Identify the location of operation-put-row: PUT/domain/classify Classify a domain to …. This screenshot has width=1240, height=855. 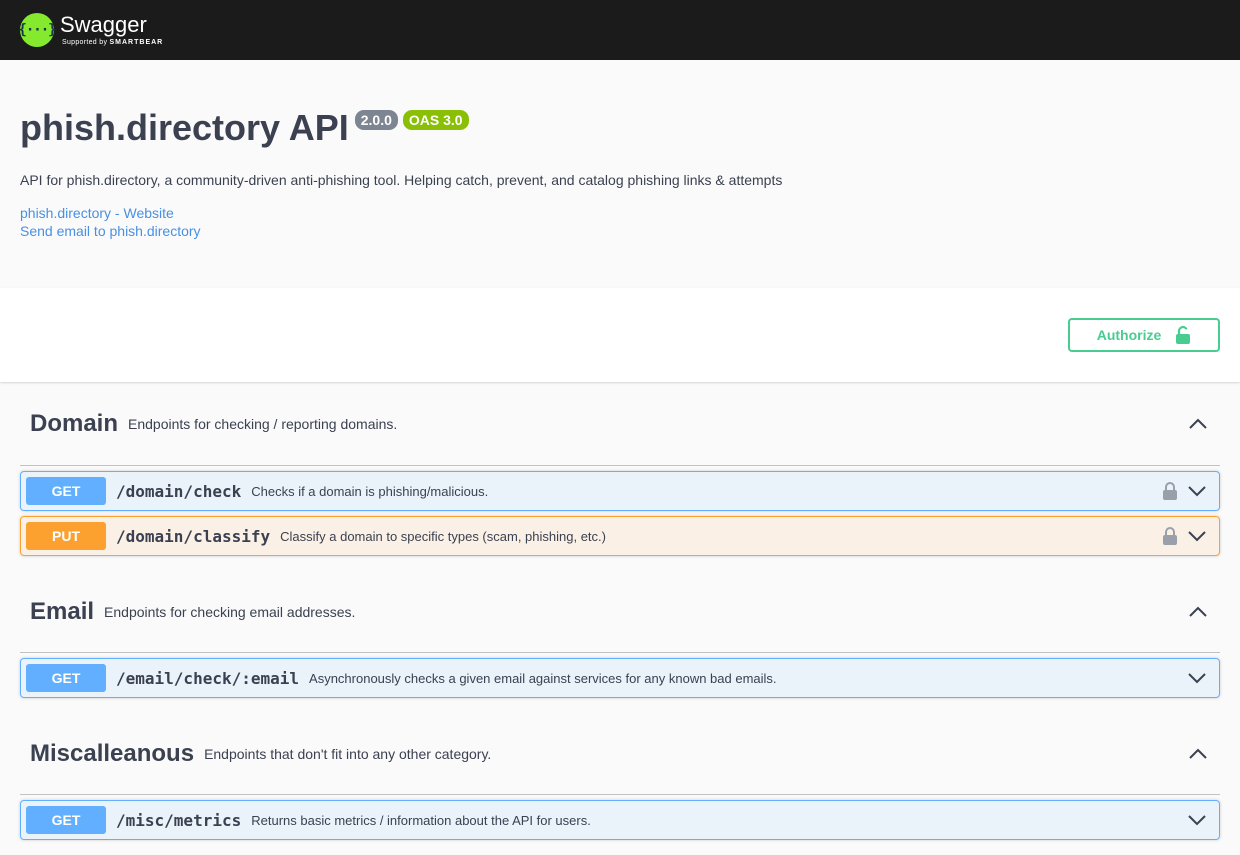
(620, 536).